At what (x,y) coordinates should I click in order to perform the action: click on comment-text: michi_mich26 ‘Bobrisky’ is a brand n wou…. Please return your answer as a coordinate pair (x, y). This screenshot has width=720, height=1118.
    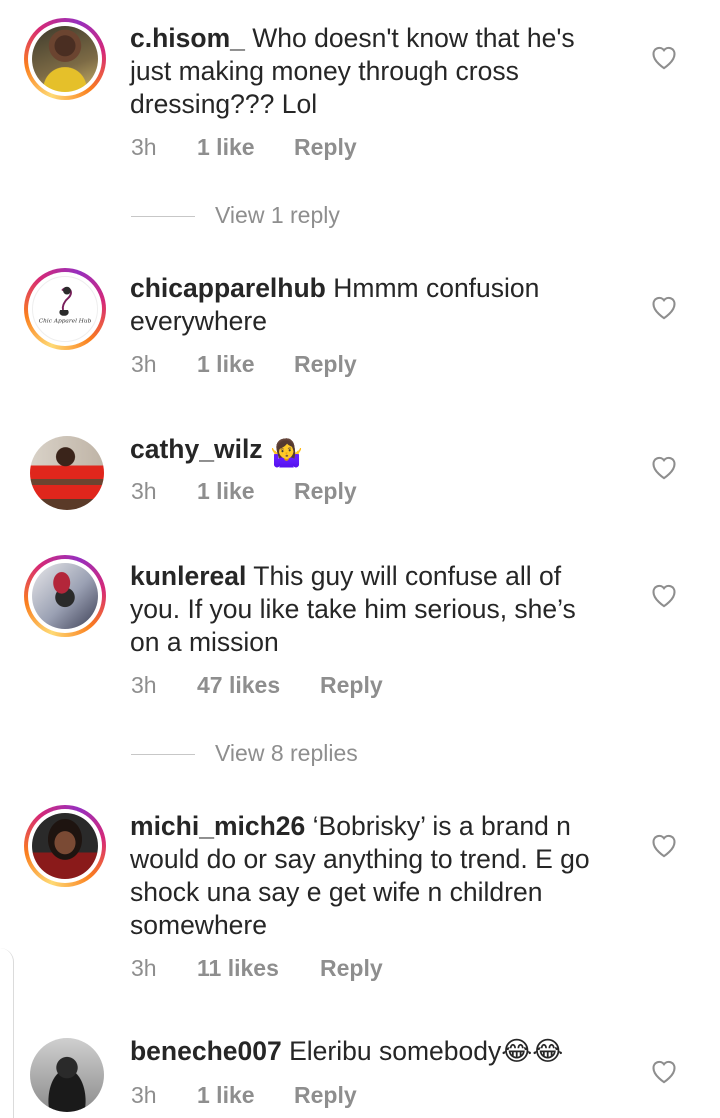
    Looking at the image, I should click on (370, 876).